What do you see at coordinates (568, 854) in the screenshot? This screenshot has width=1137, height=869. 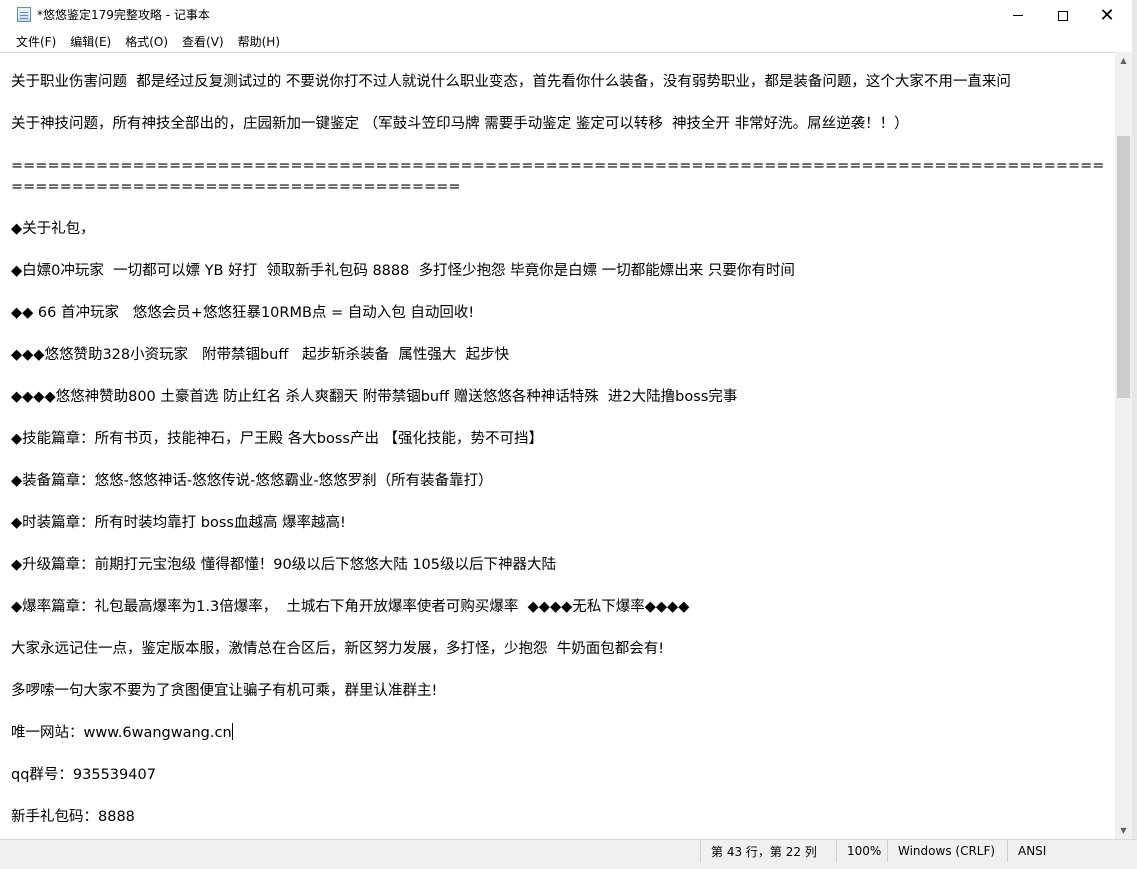 I see `status-bar: 第 43 行，第 22 列 100% Windows (CRLF) ANSI` at bounding box center [568, 854].